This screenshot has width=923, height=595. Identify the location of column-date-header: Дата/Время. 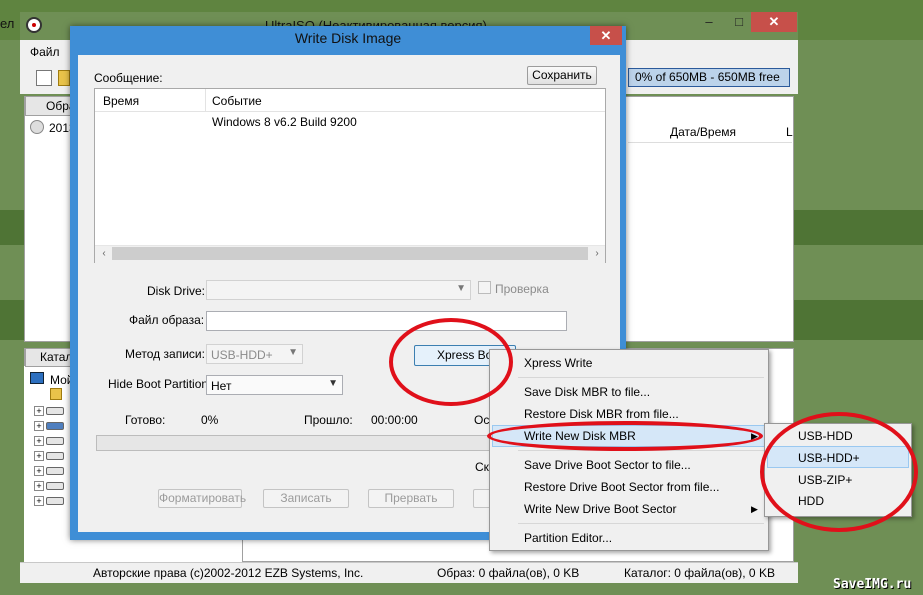
(703, 132).